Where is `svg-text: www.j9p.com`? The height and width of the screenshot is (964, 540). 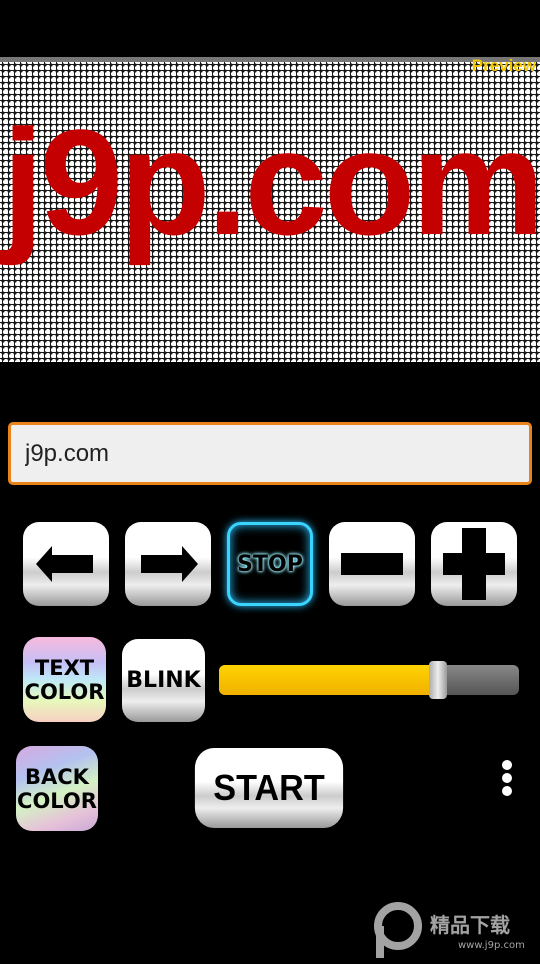
svg-text: www.j9p.com is located at coordinates (491, 945).